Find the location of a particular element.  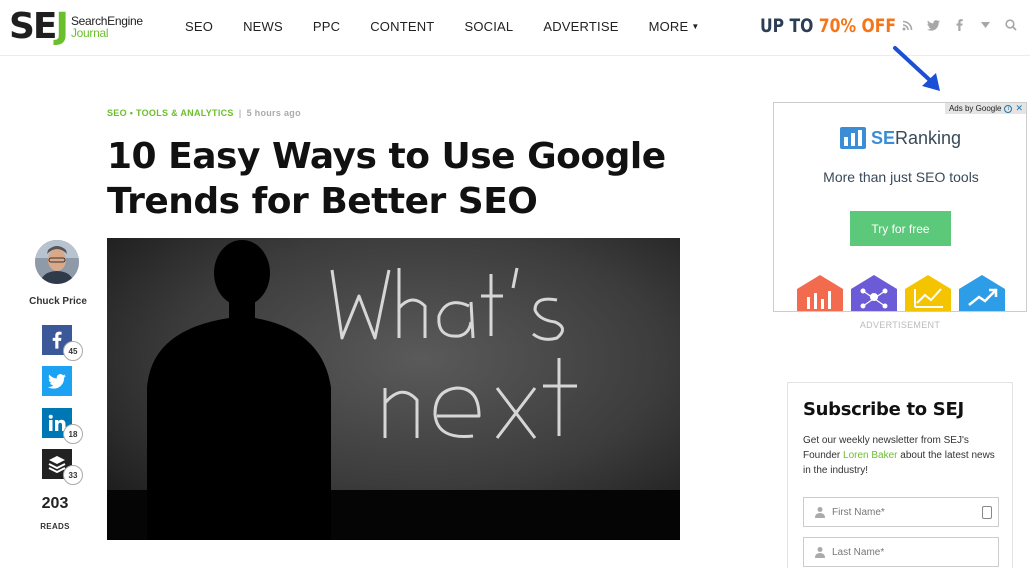

reads-label: READS is located at coordinates (55, 526).